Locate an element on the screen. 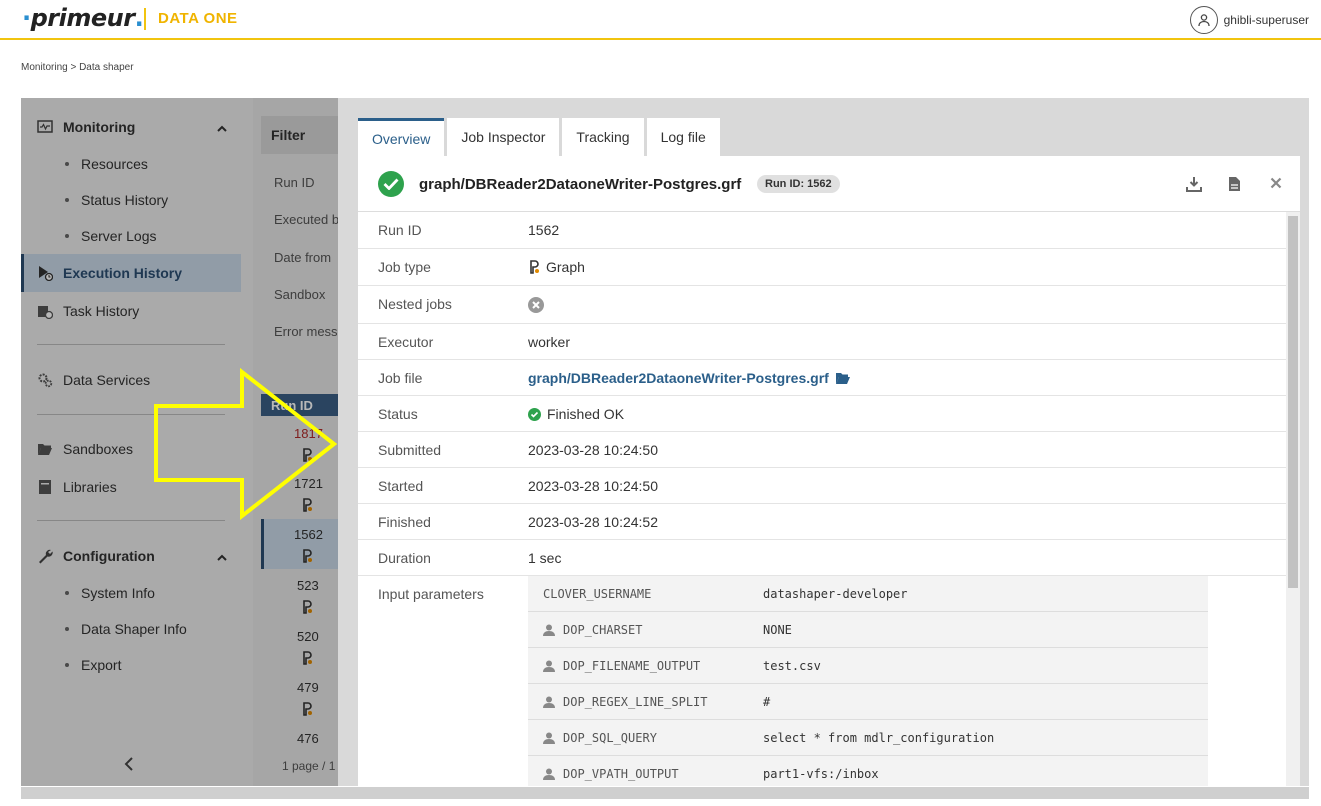 The width and height of the screenshot is (1321, 806). detail-row-executor: Executor worker is located at coordinates (822, 342).